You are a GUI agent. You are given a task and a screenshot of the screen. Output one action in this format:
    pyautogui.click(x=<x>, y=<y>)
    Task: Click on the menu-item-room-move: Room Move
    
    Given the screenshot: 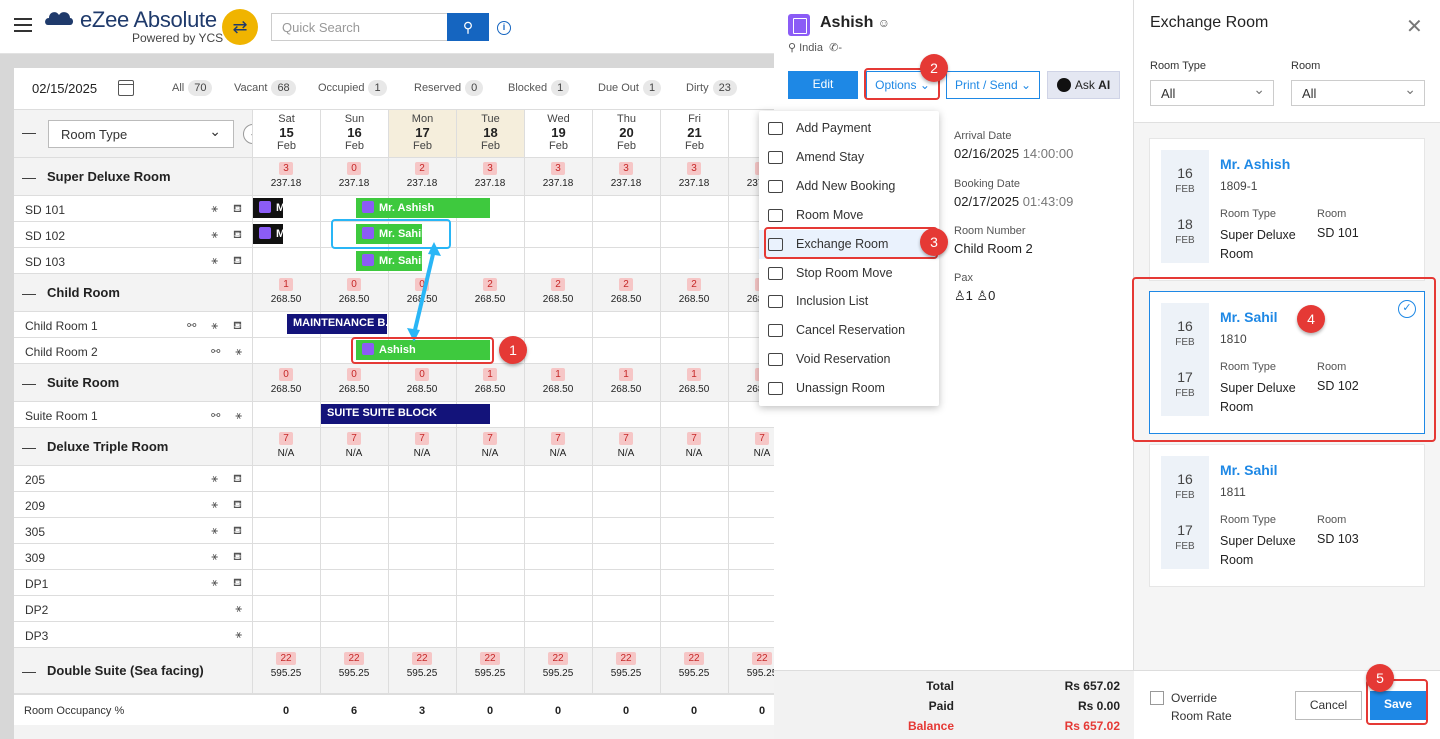 What is the action you would take?
    pyautogui.click(x=849, y=215)
    